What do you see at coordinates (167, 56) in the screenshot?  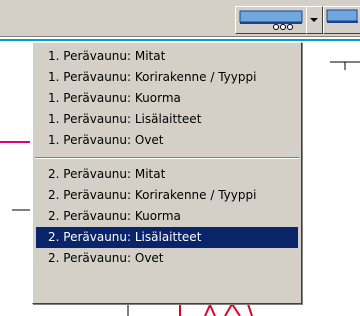 I see `menu-item-trailer1-dimensions: 1. Perävaunu: Mitat` at bounding box center [167, 56].